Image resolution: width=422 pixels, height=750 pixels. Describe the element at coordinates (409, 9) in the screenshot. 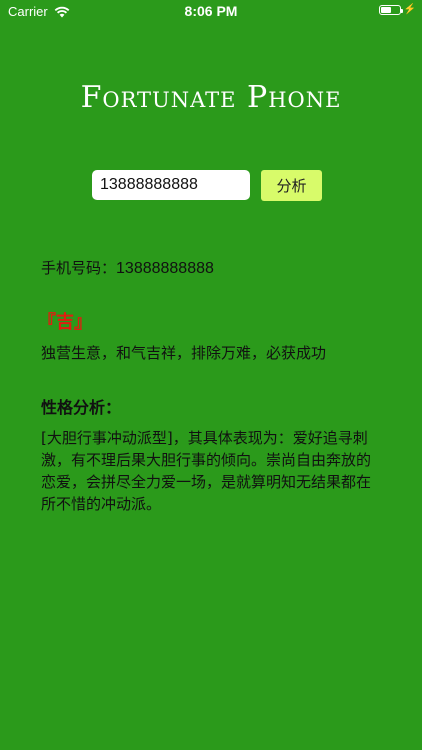

I see `charging-bolt-icon: ⚡` at that location.